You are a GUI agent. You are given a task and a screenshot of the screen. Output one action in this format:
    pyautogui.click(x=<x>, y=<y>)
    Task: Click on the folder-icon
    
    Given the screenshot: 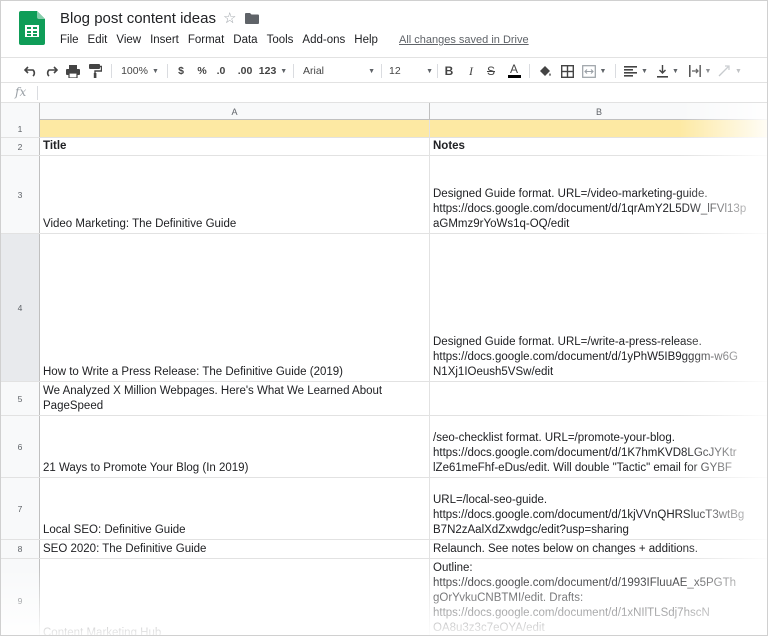 What is the action you would take?
    pyautogui.click(x=252, y=18)
    